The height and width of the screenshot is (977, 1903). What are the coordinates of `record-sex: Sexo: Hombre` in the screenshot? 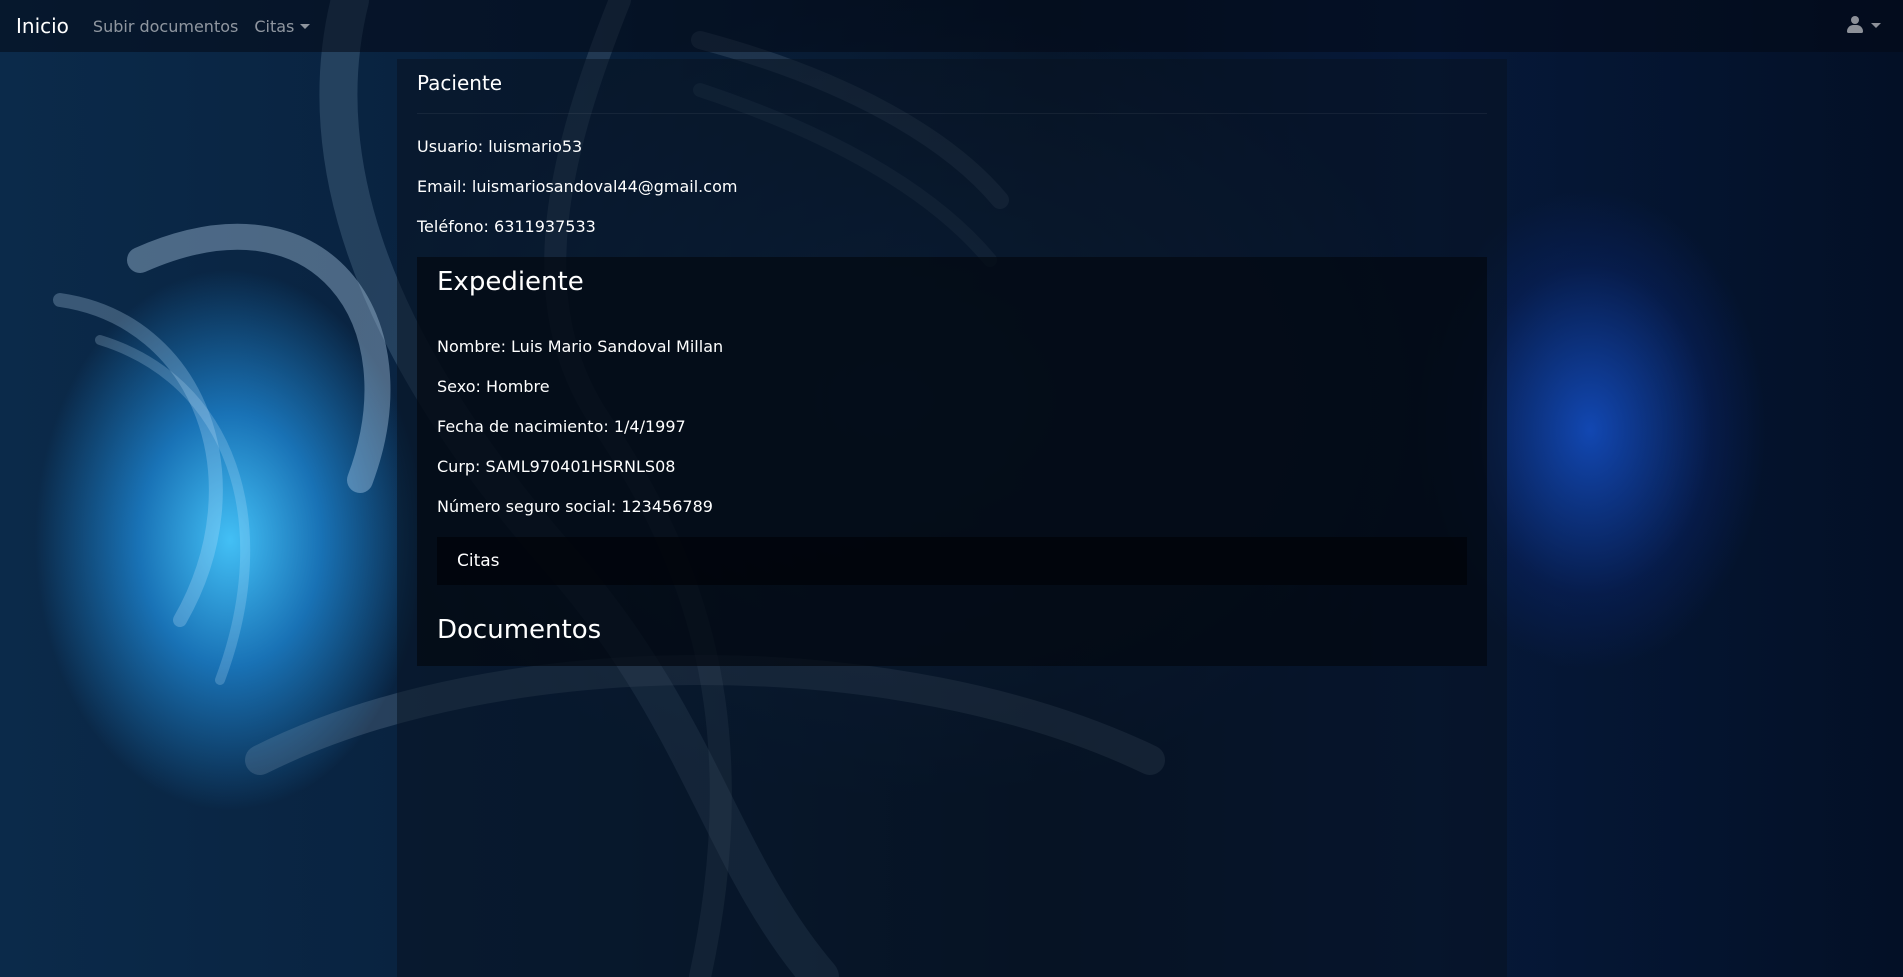 It's located at (493, 386).